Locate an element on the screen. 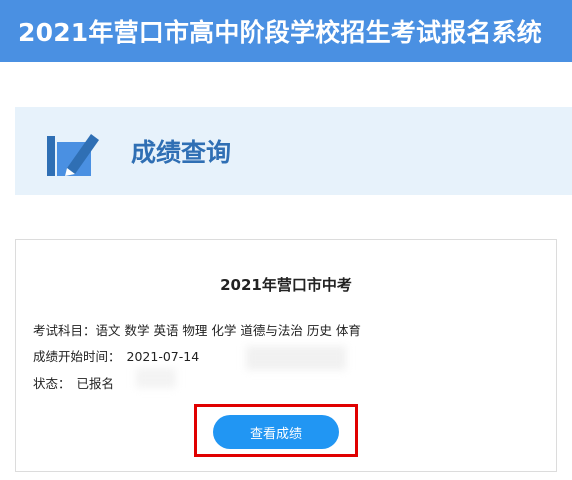  section-title: 成绩查询 is located at coordinates (181, 152).